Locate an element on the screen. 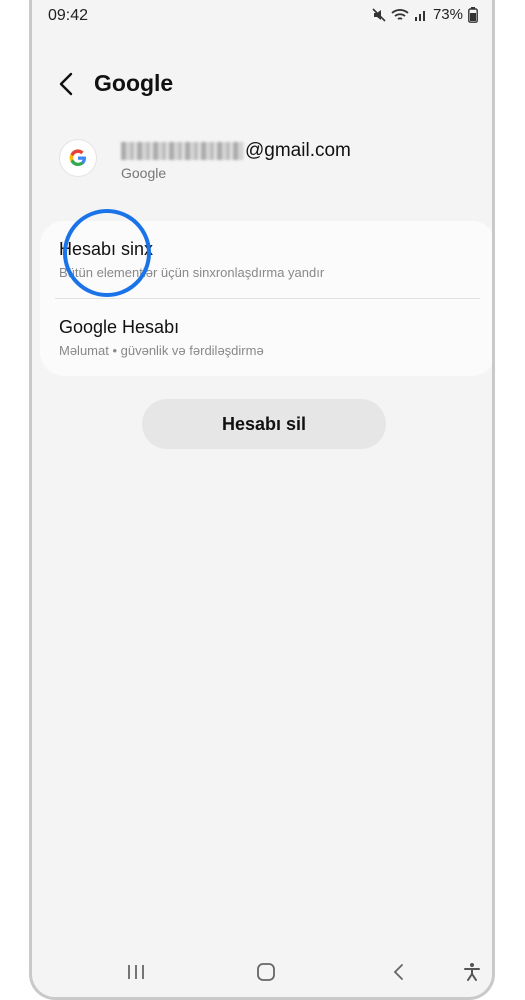 The image size is (525, 1000). back-arrow-icon is located at coordinates (67, 84).